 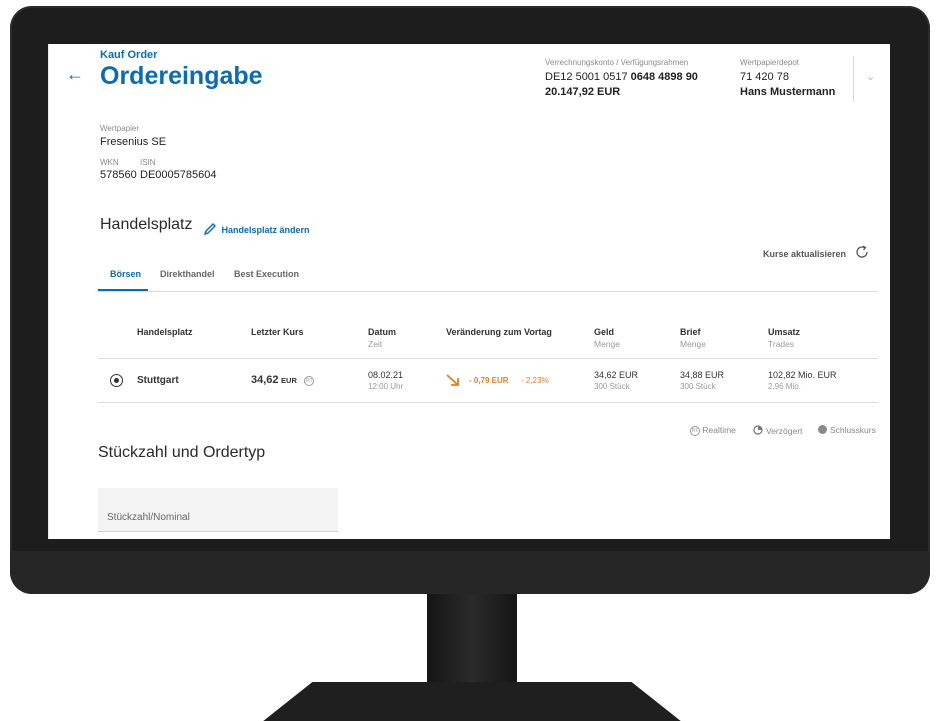 I want to click on col-geld-menge: Menge, so click(x=607, y=344).